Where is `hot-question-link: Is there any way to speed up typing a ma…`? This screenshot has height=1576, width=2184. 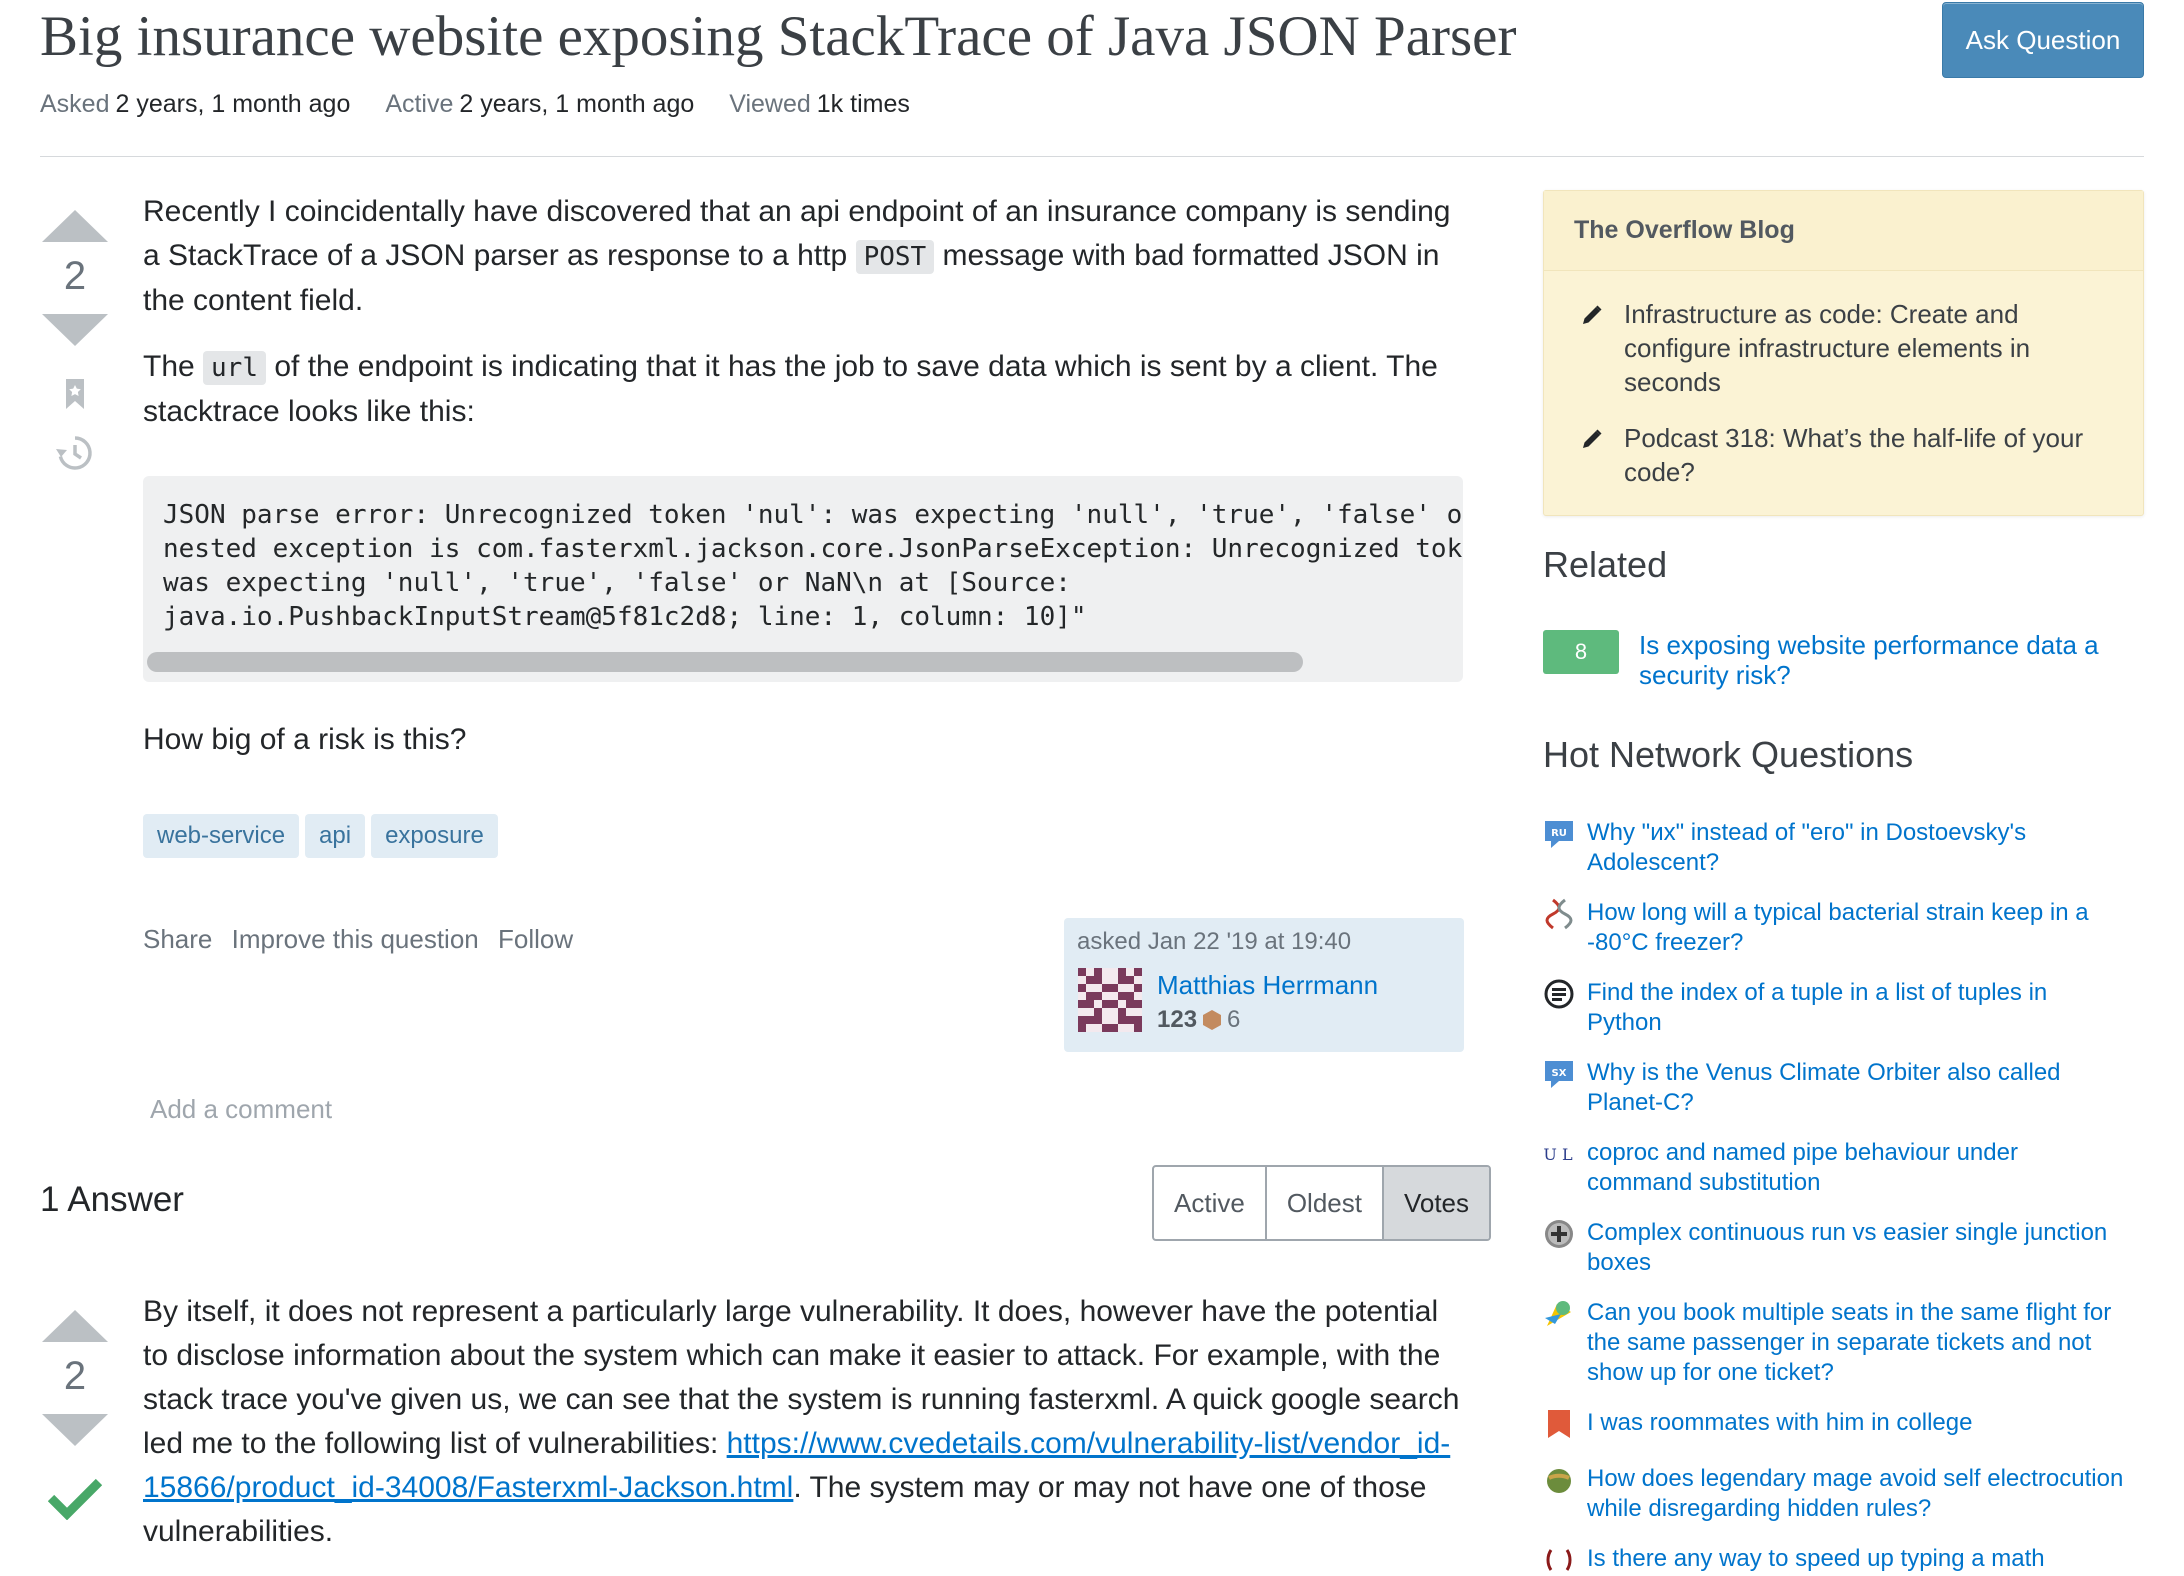
hot-question-link: Is there any way to speed up typing a ma… is located at coordinates (1857, 1560).